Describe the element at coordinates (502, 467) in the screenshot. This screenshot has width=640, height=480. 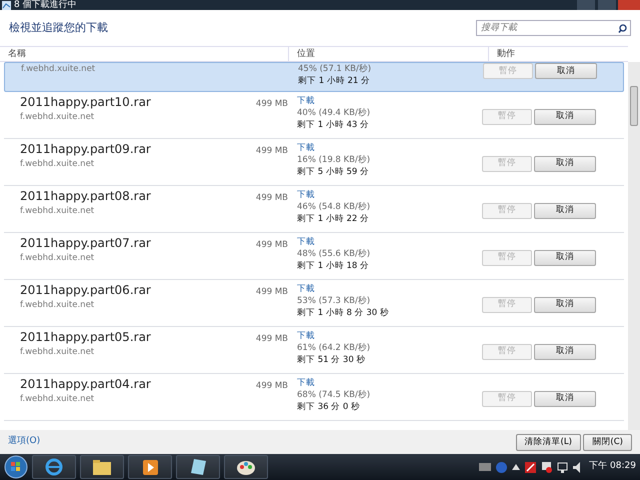
I see `help-icon` at that location.